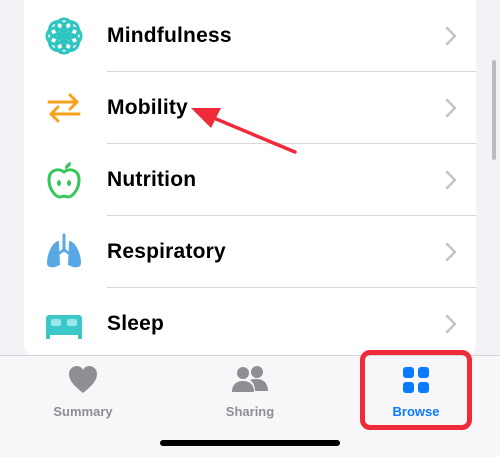  I want to click on tab-label: Sharing, so click(250, 411).